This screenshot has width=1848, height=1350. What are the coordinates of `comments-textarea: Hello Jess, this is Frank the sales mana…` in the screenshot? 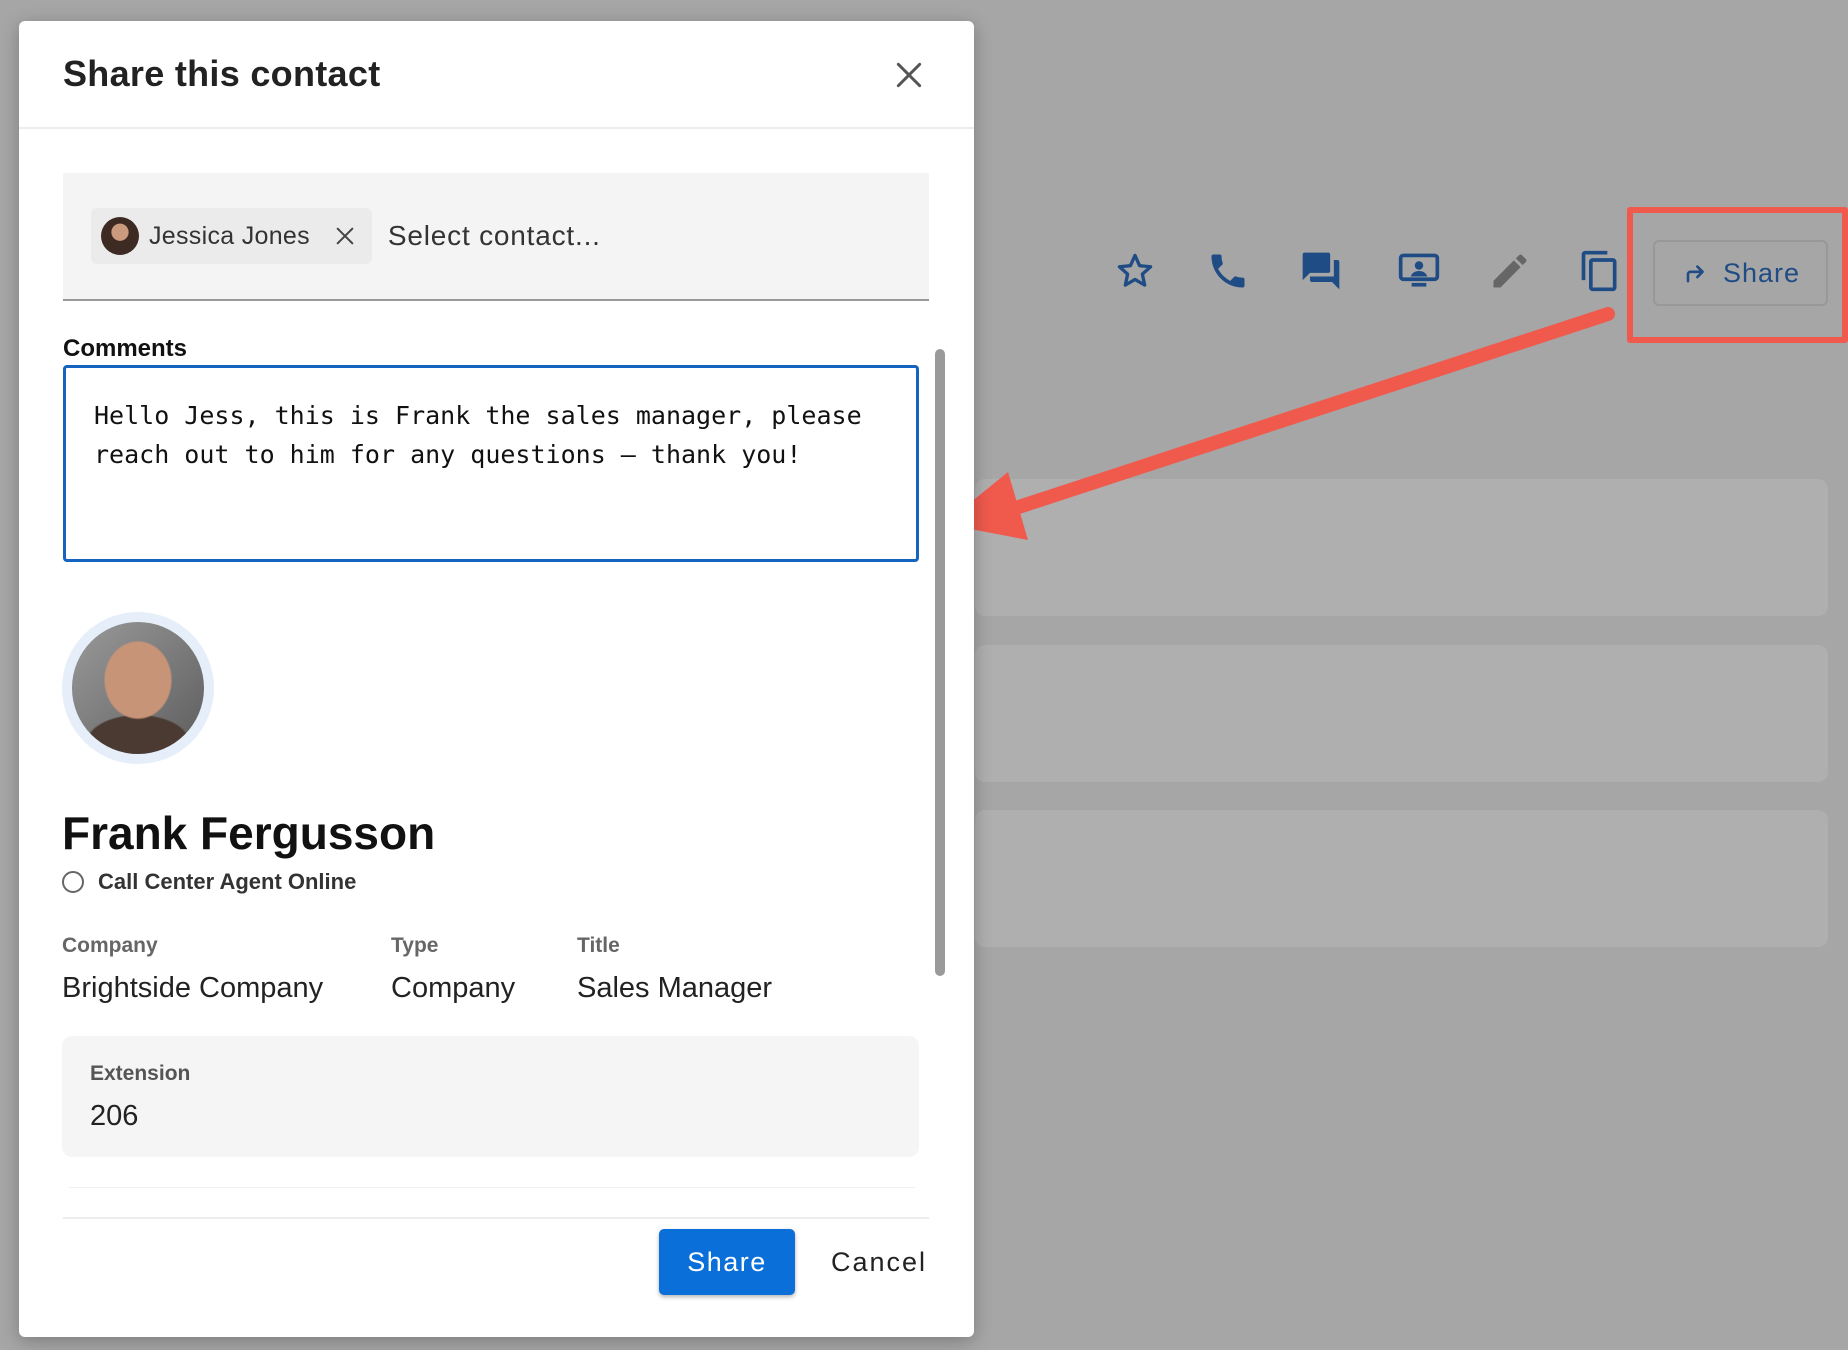 It's located at (491, 463).